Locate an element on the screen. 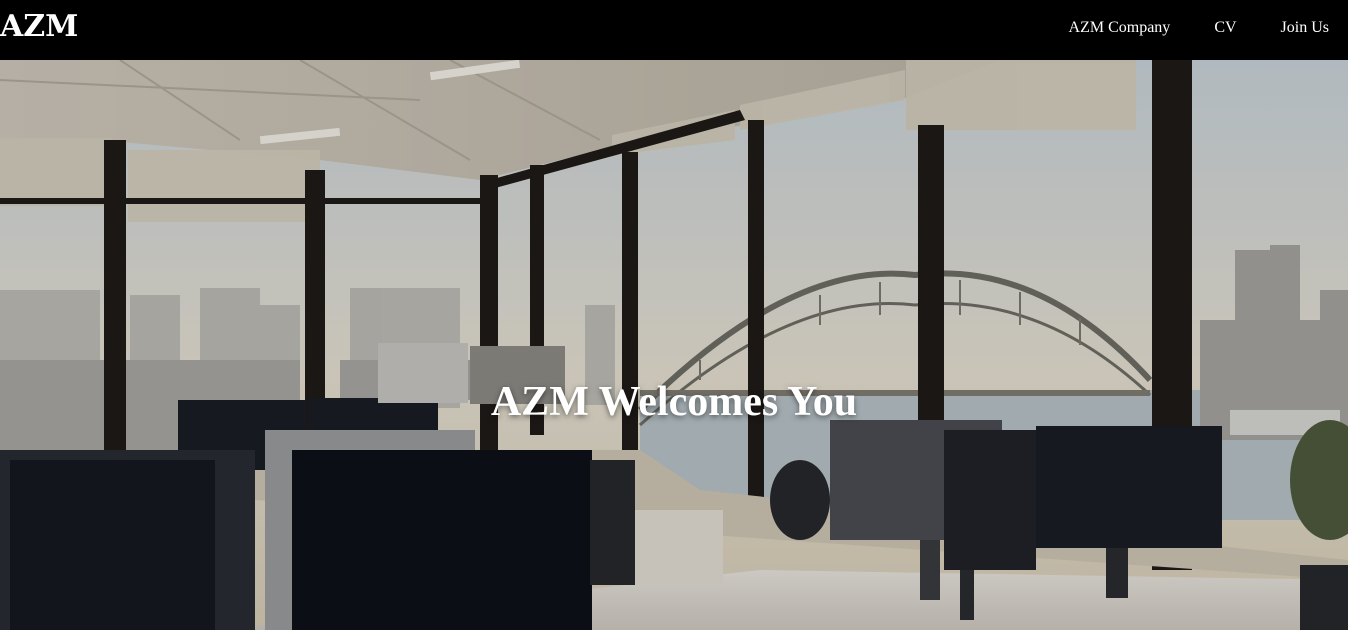 This screenshot has width=1348, height=630. nav-link-azm-company: AZM Company is located at coordinates (1120, 28).